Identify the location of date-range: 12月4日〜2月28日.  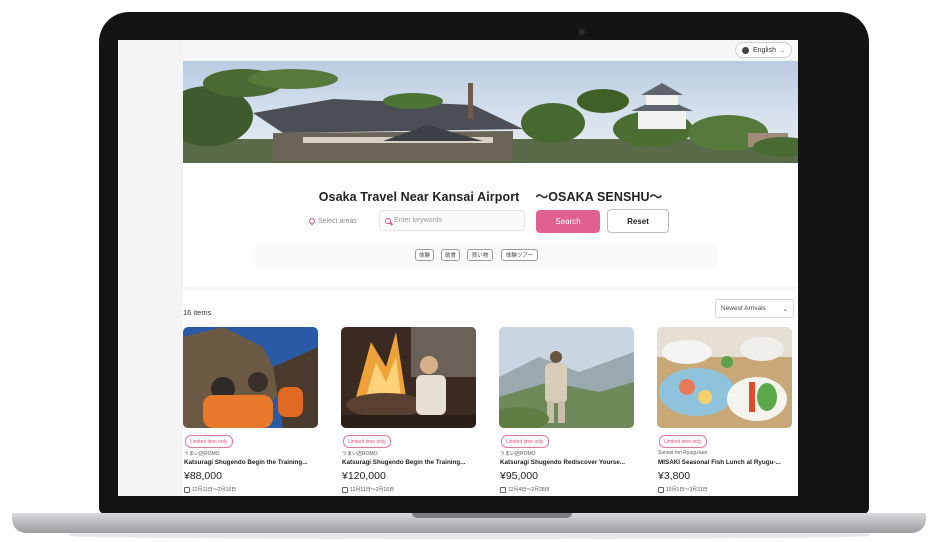
(525, 489).